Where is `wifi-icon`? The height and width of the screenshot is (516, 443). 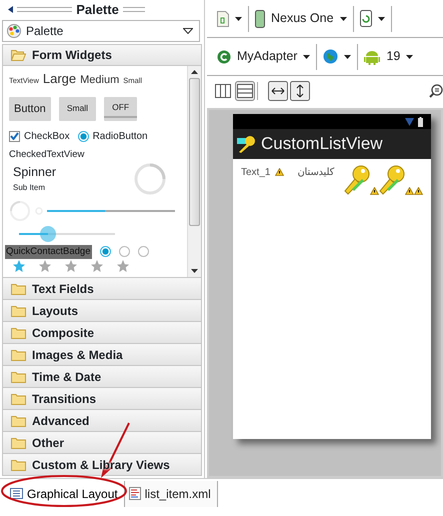 wifi-icon is located at coordinates (409, 122).